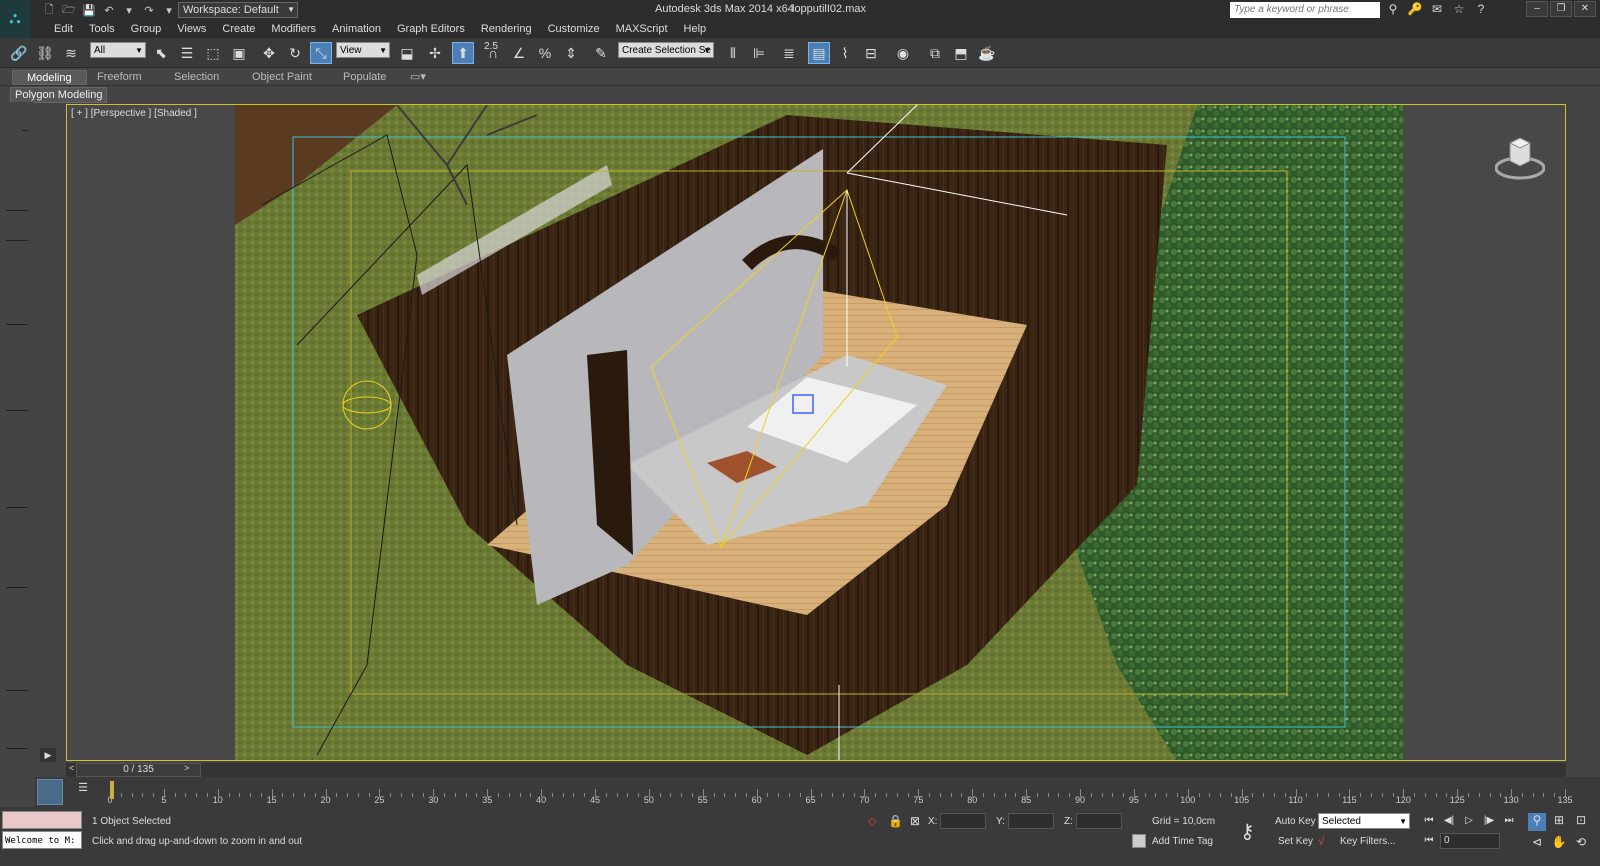 The height and width of the screenshot is (866, 1600). I want to click on tab-populate: Populate, so click(364, 77).